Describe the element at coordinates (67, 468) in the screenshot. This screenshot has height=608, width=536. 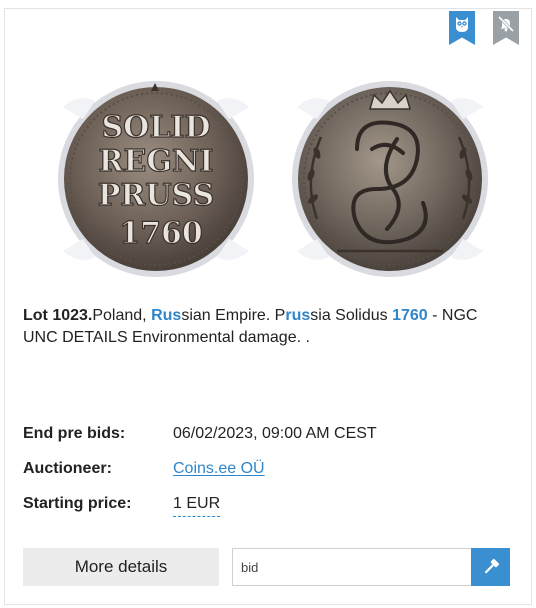
I see `auctioneer-label: Auctioneer:` at that location.